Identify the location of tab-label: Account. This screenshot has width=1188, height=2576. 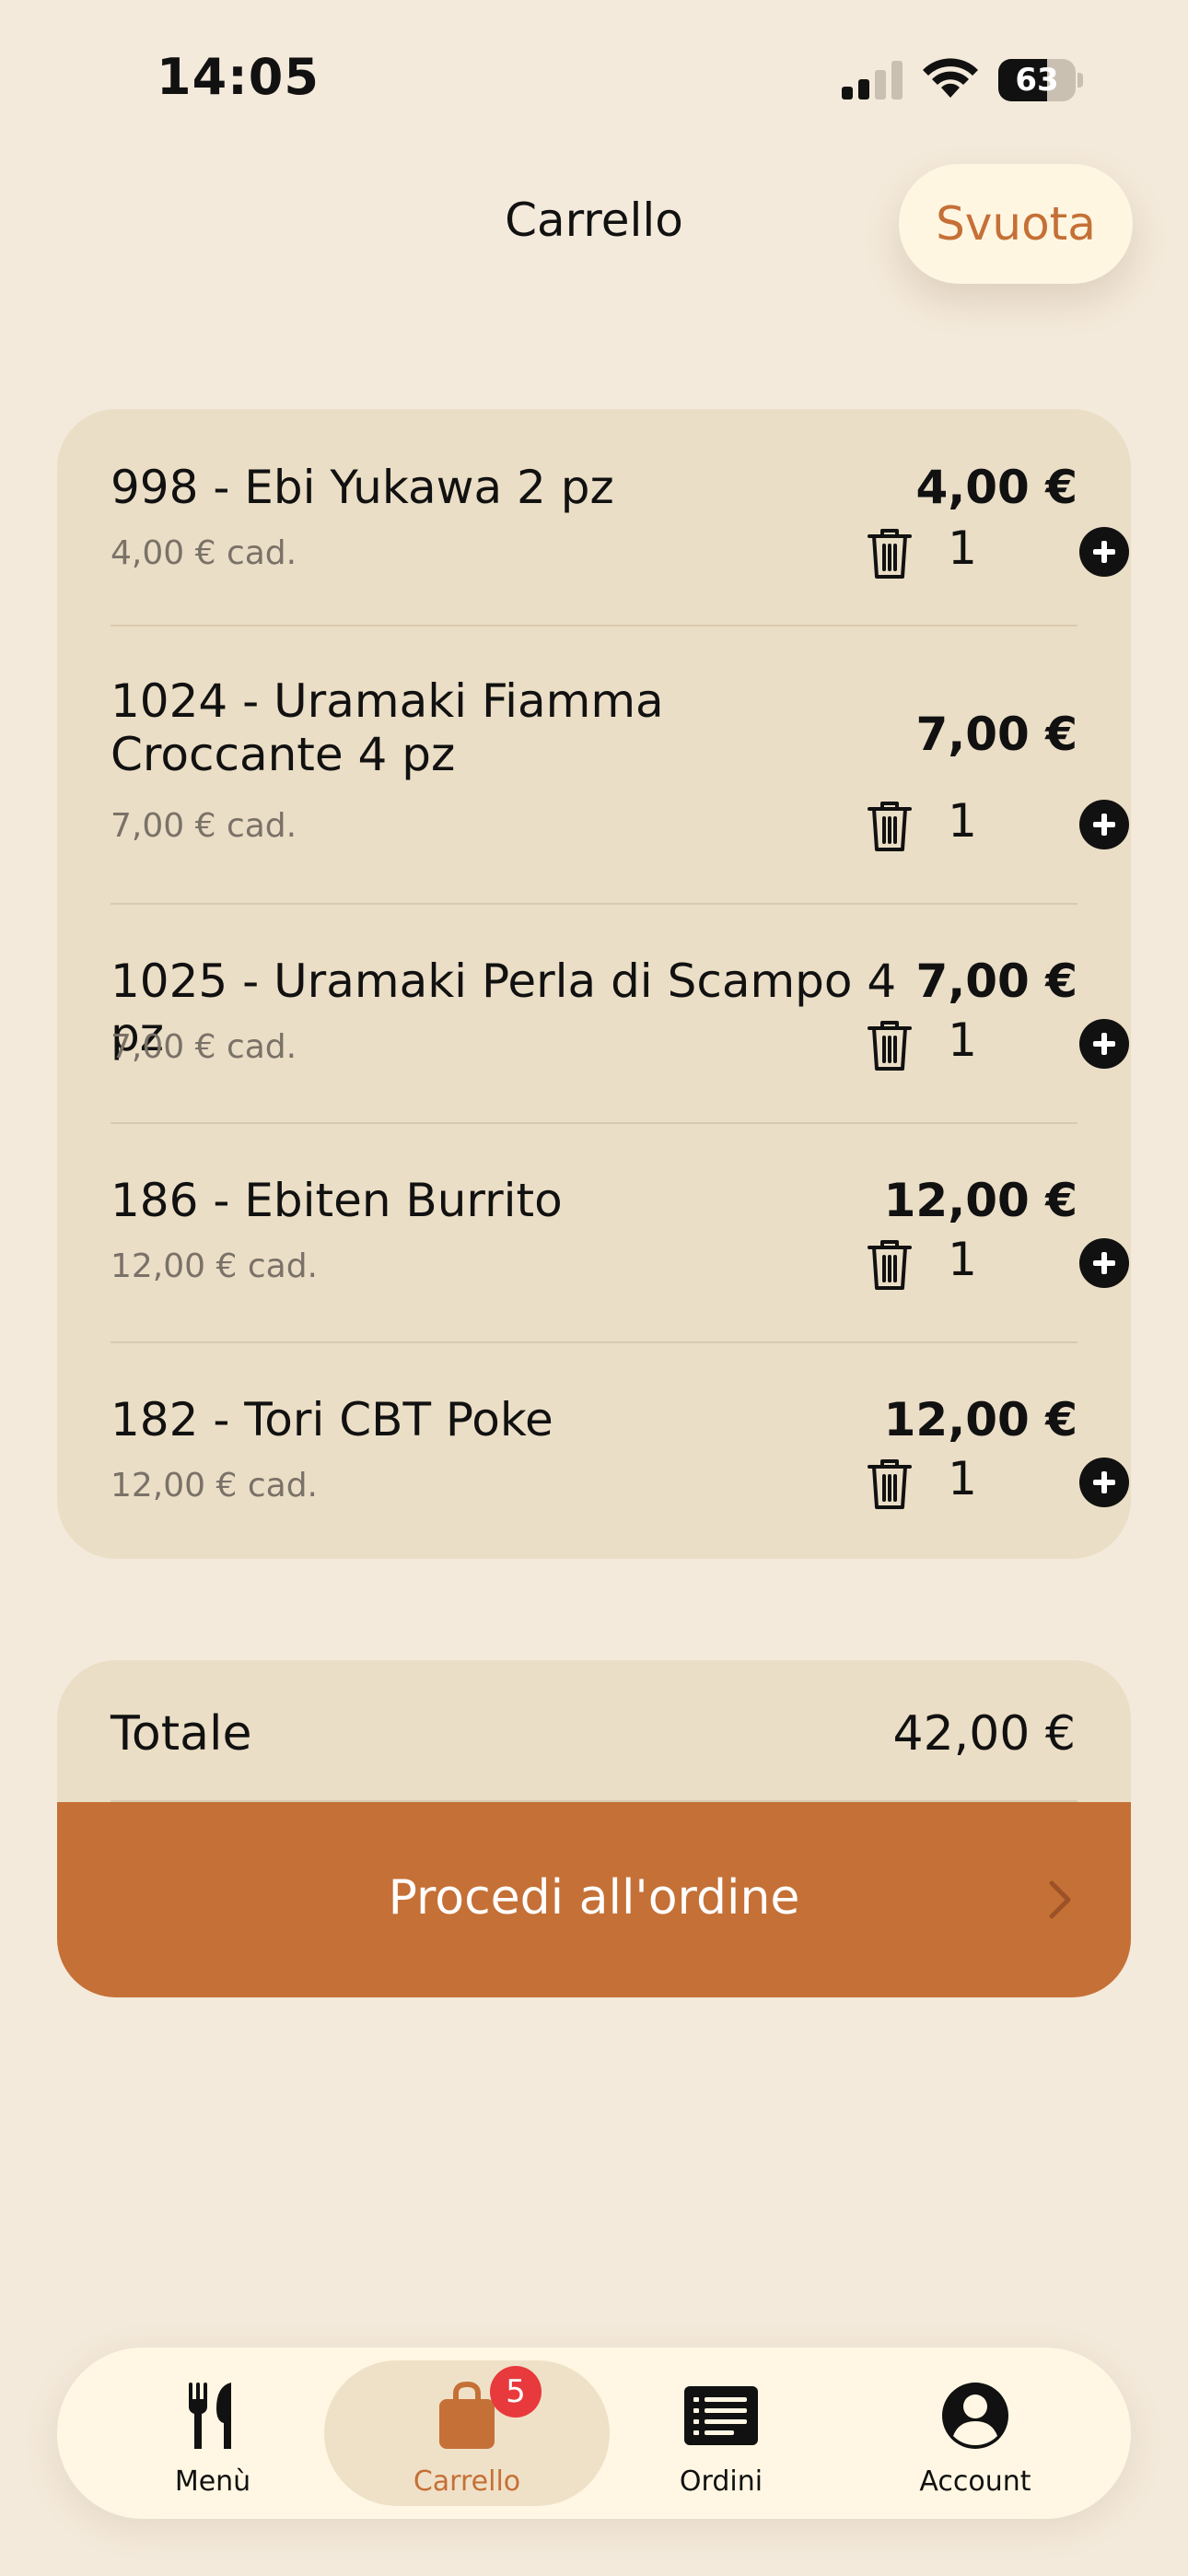
(975, 2481).